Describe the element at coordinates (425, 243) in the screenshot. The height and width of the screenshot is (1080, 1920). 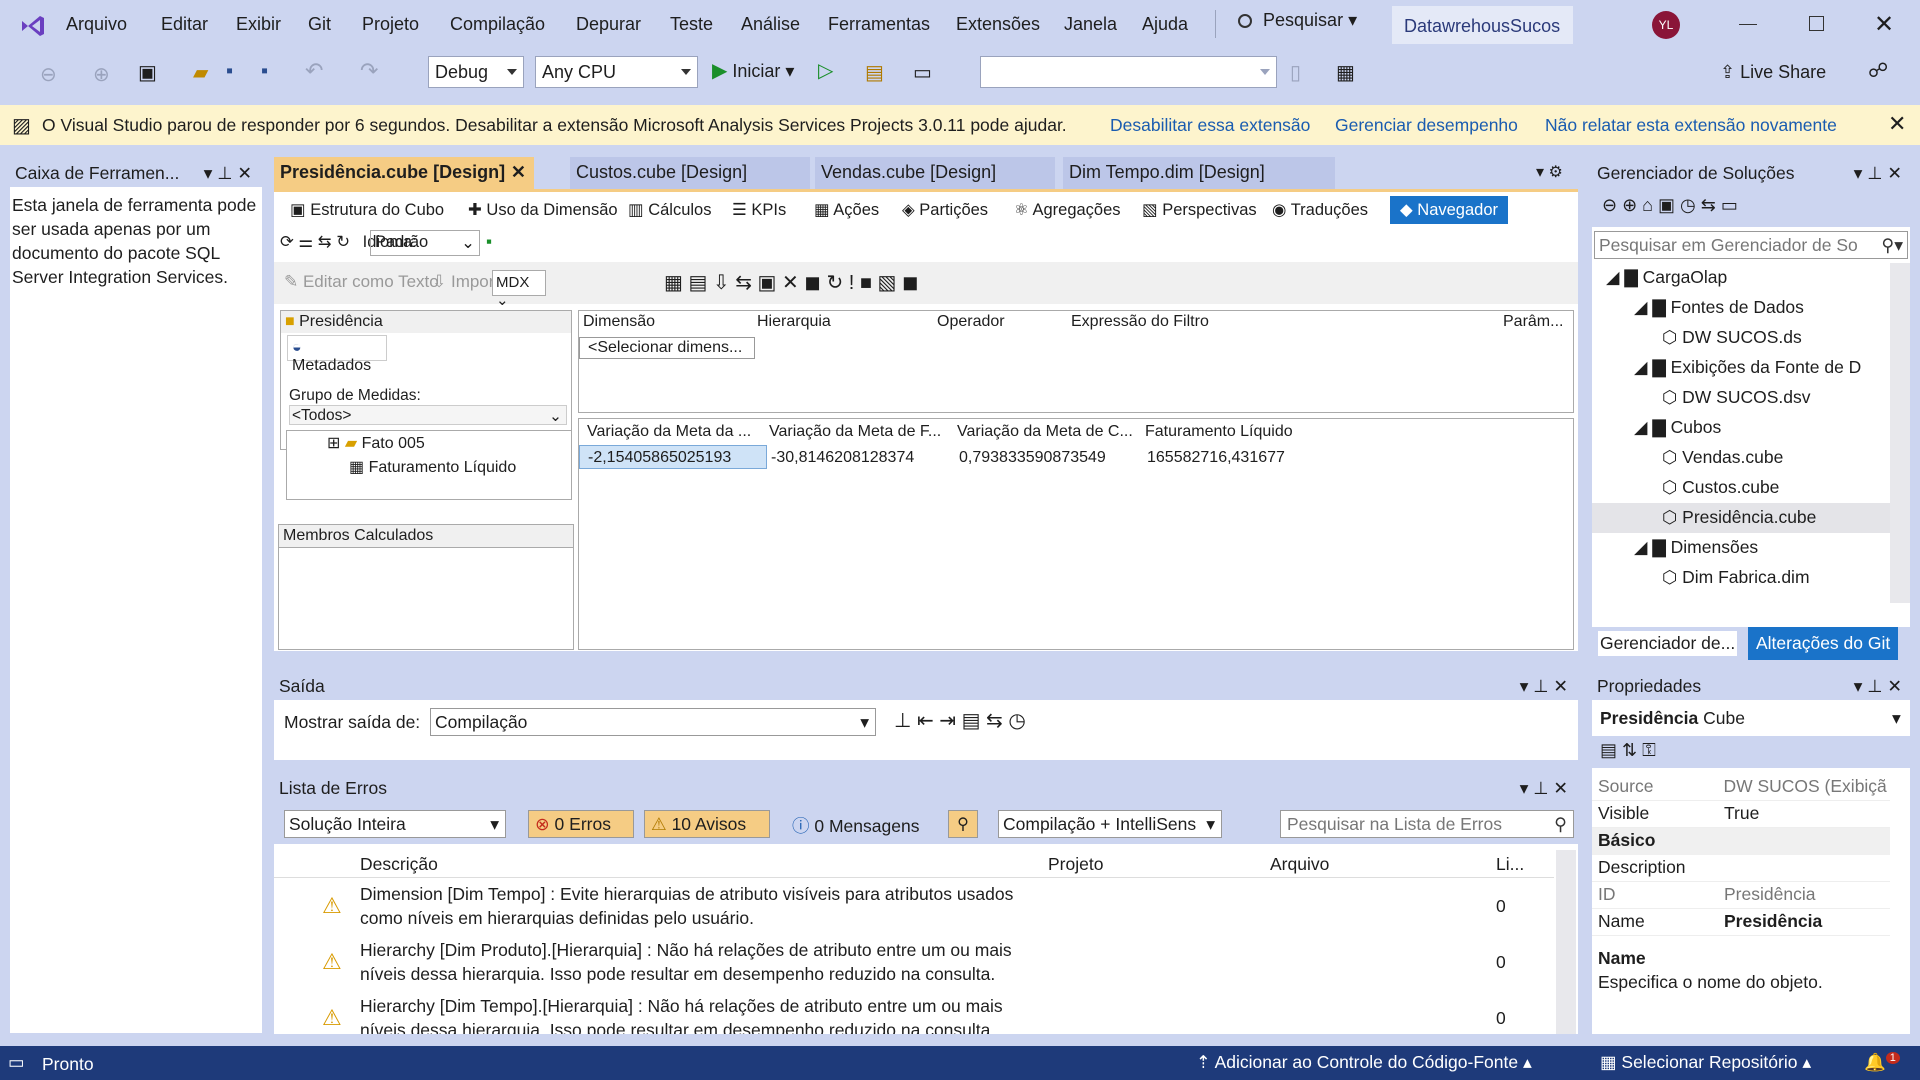
I see `idioma-select: Padrão ⌄` at that location.